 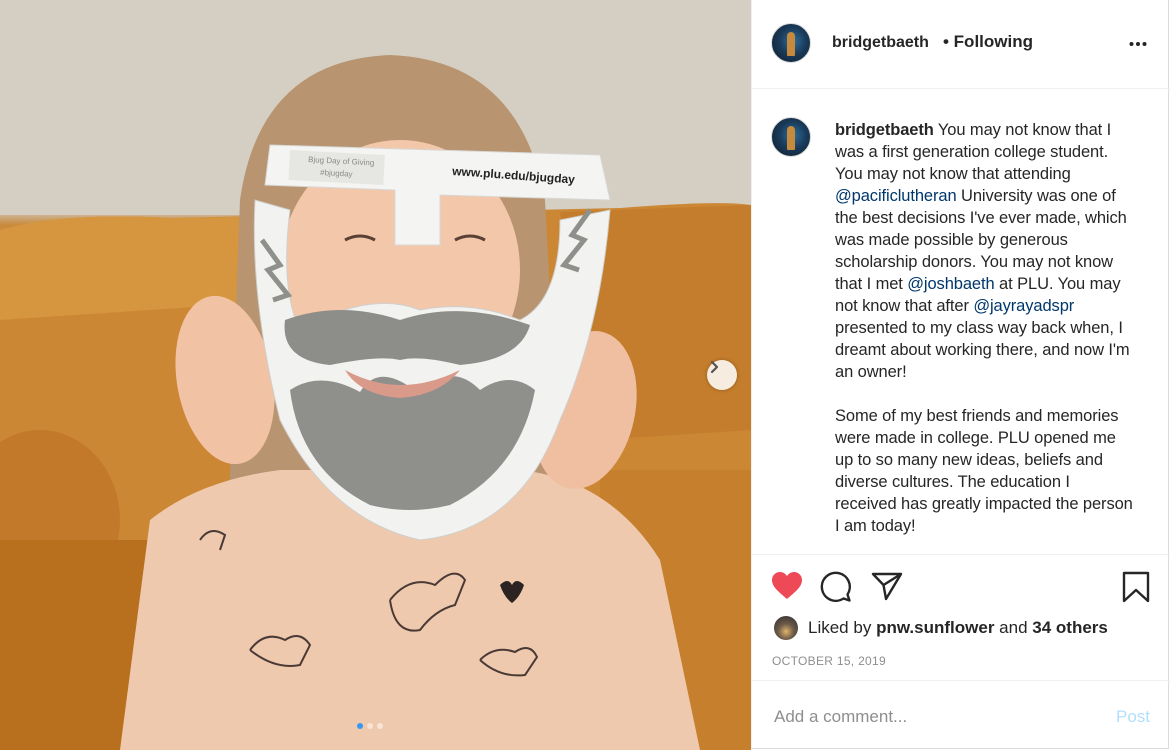 What do you see at coordinates (934, 717) in the screenshot?
I see `comment-input` at bounding box center [934, 717].